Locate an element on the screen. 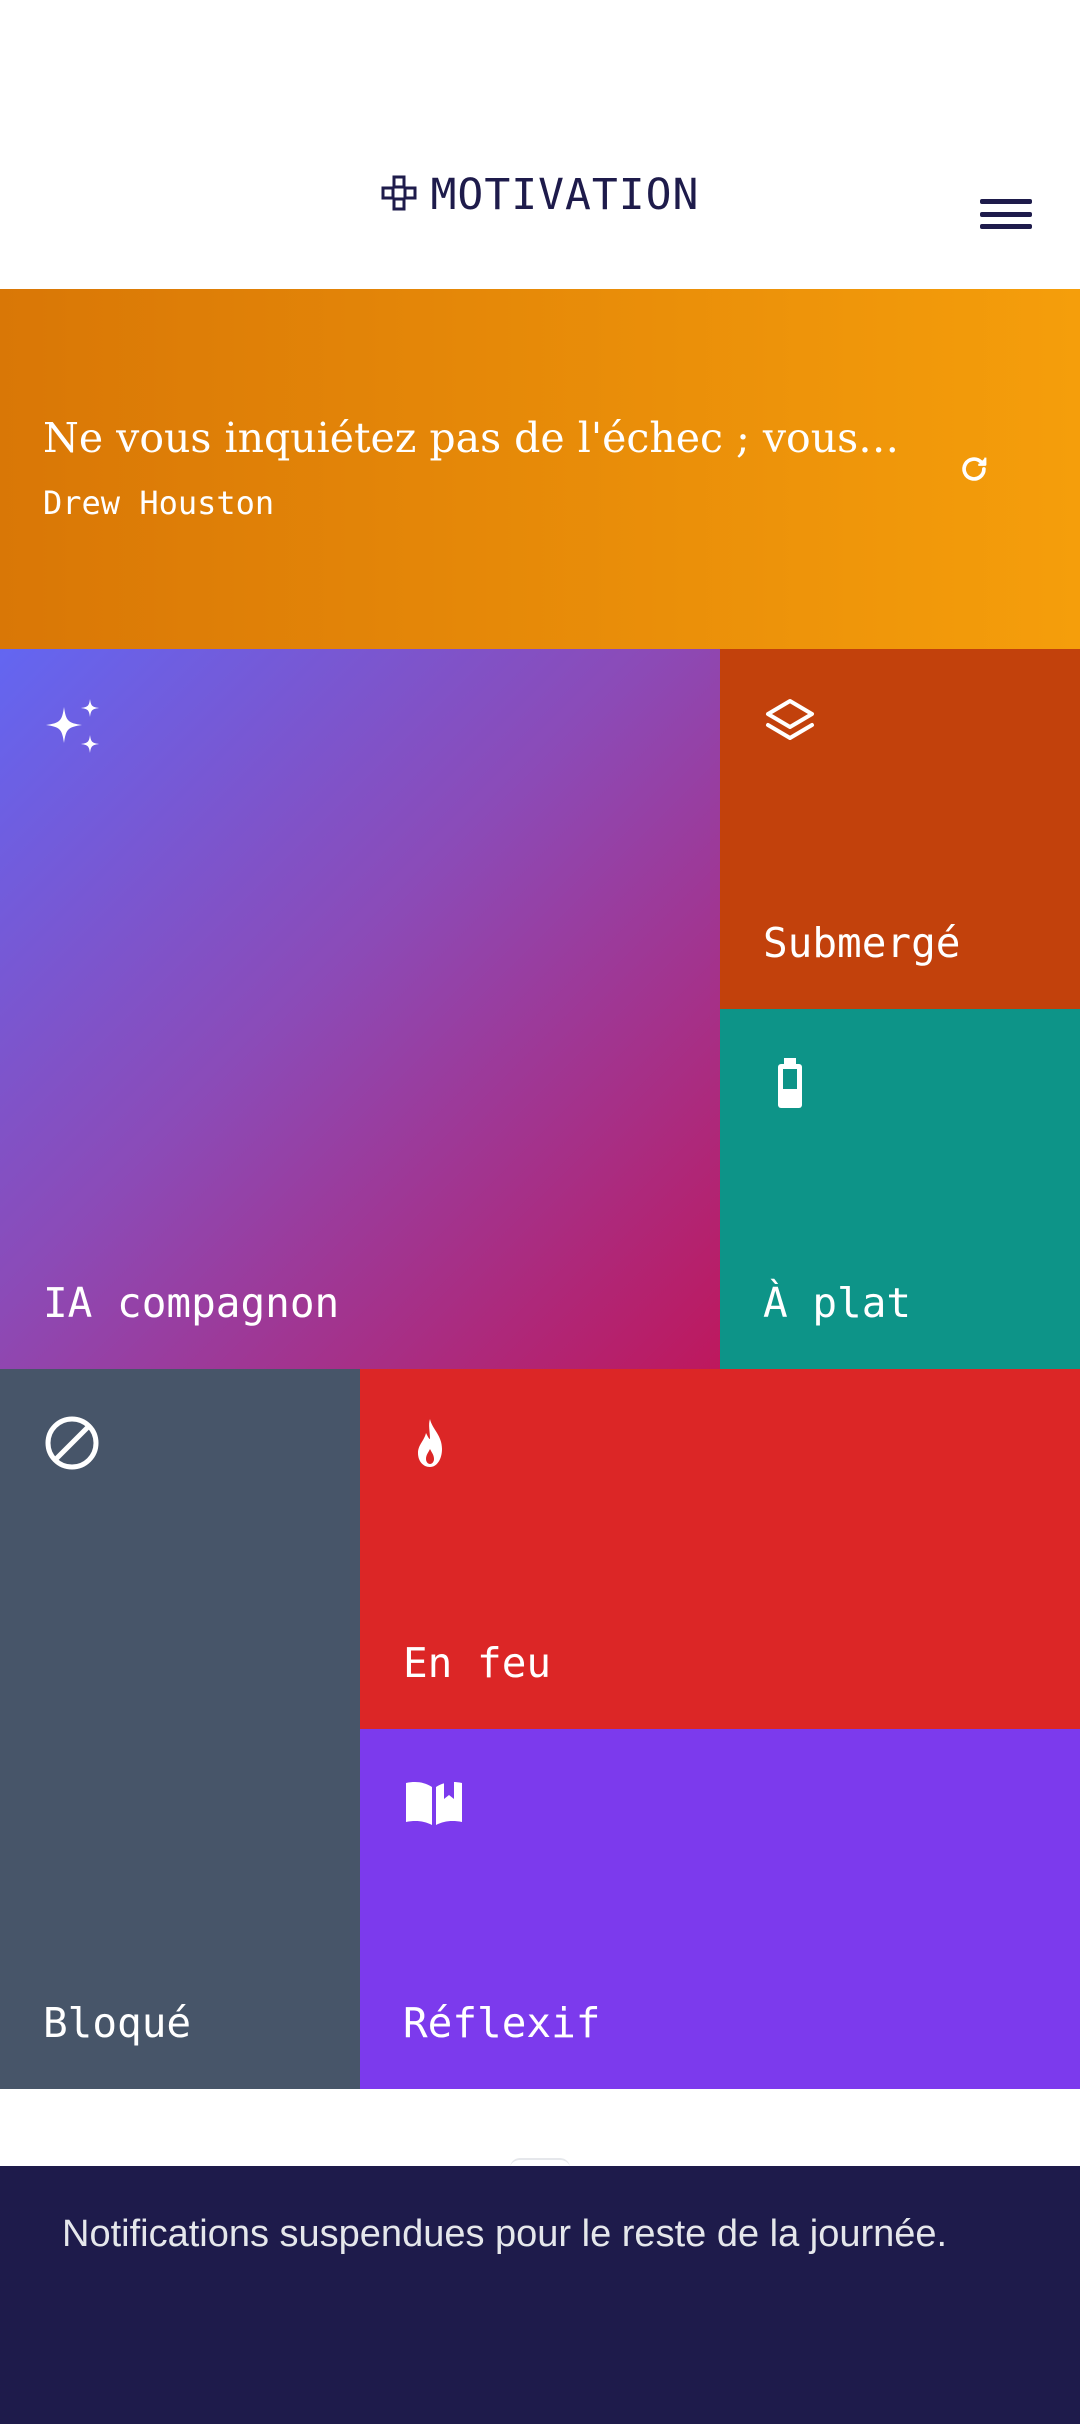 This screenshot has width=1080, height=2424. tile-en-feu: En feu is located at coordinates (720, 1549).